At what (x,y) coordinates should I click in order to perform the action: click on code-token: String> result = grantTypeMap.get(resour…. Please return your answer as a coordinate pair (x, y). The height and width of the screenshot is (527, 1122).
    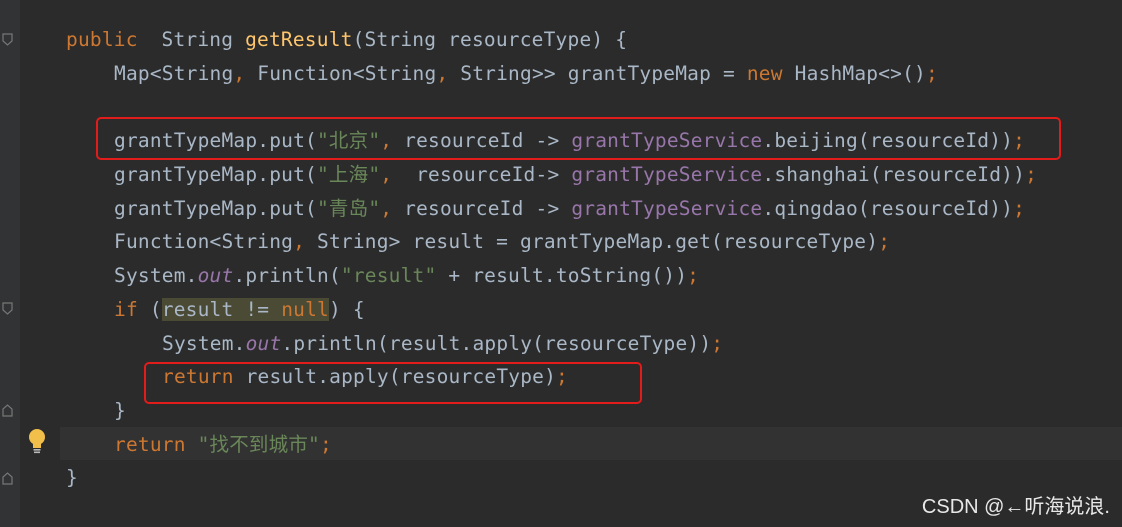
    Looking at the image, I should click on (592, 241).